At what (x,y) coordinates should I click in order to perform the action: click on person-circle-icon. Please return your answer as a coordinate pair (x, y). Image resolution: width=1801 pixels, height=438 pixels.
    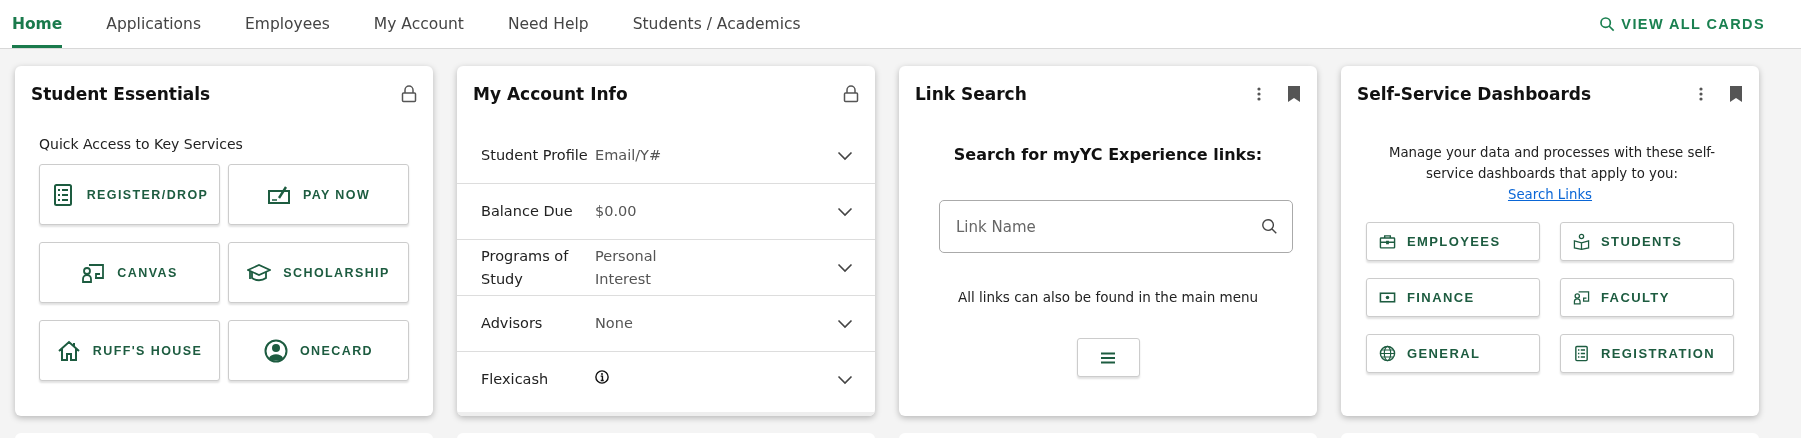
    Looking at the image, I should click on (276, 350).